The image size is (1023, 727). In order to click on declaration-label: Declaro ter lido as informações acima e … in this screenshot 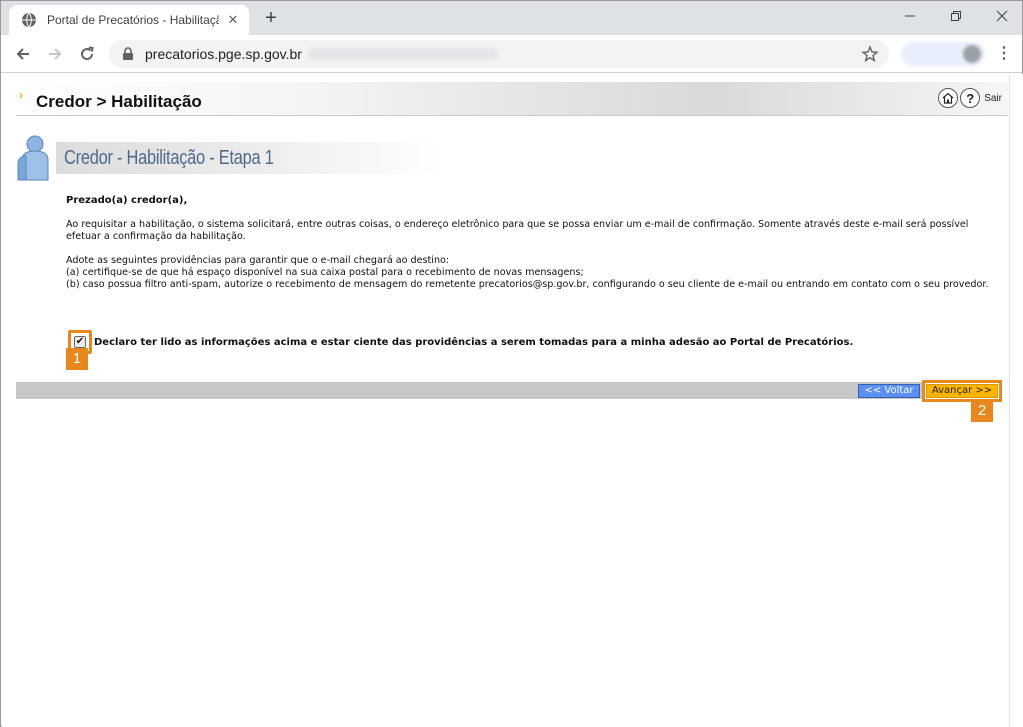, I will do `click(473, 342)`.